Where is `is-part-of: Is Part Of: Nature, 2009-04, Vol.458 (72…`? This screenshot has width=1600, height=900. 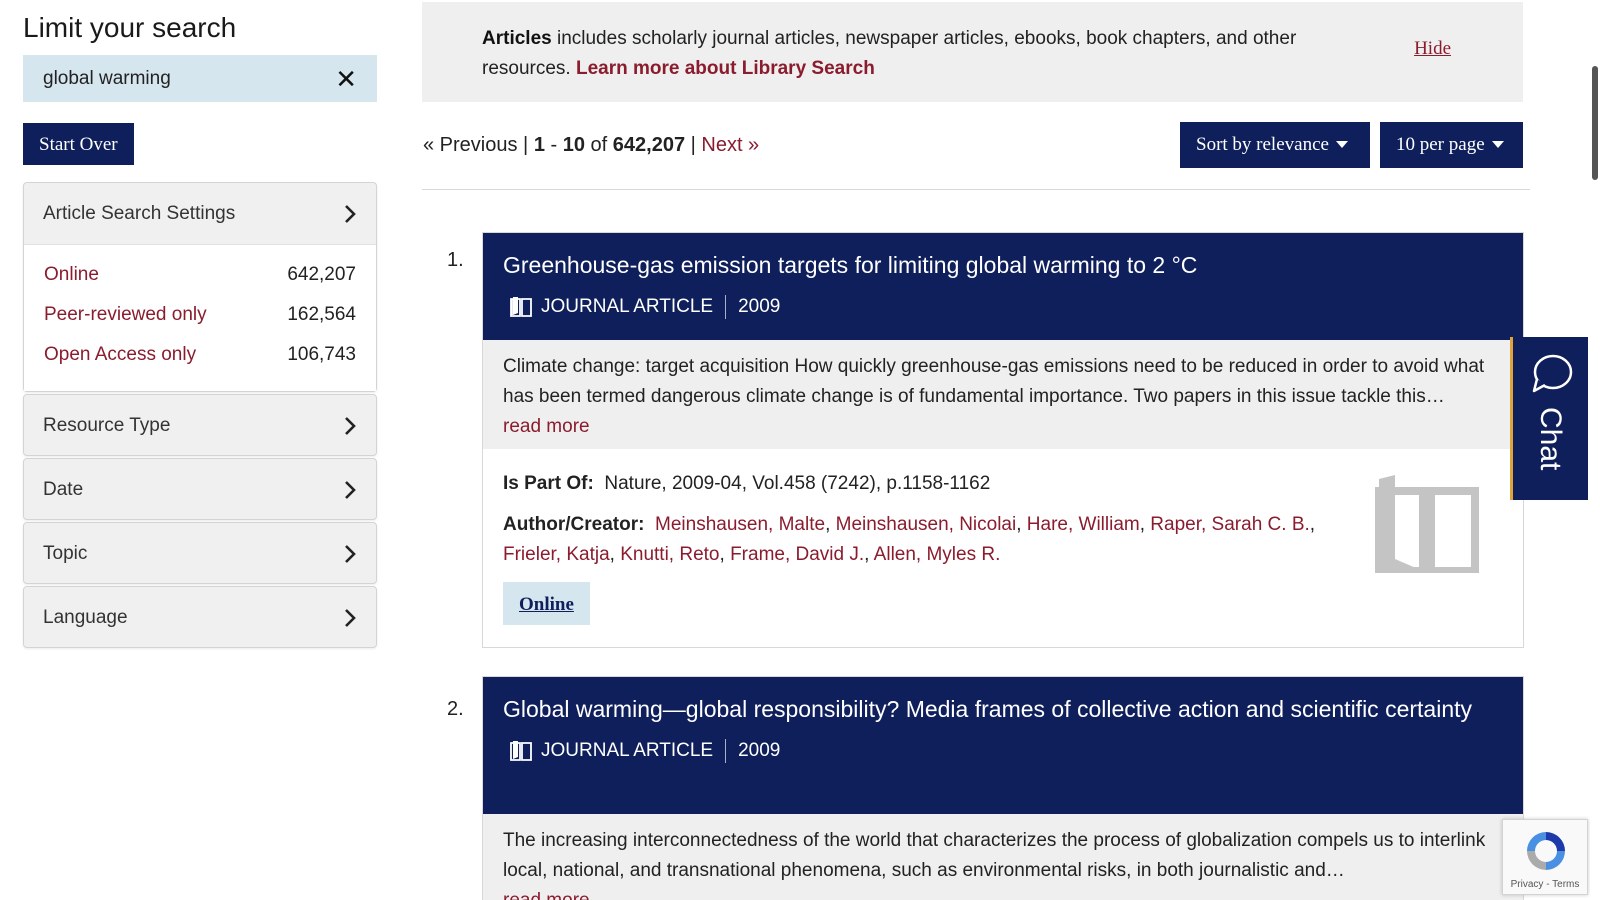
is-part-of: Is Part Of: Nature, 2009-04, Vol.458 (72… is located at coordinates (1003, 484).